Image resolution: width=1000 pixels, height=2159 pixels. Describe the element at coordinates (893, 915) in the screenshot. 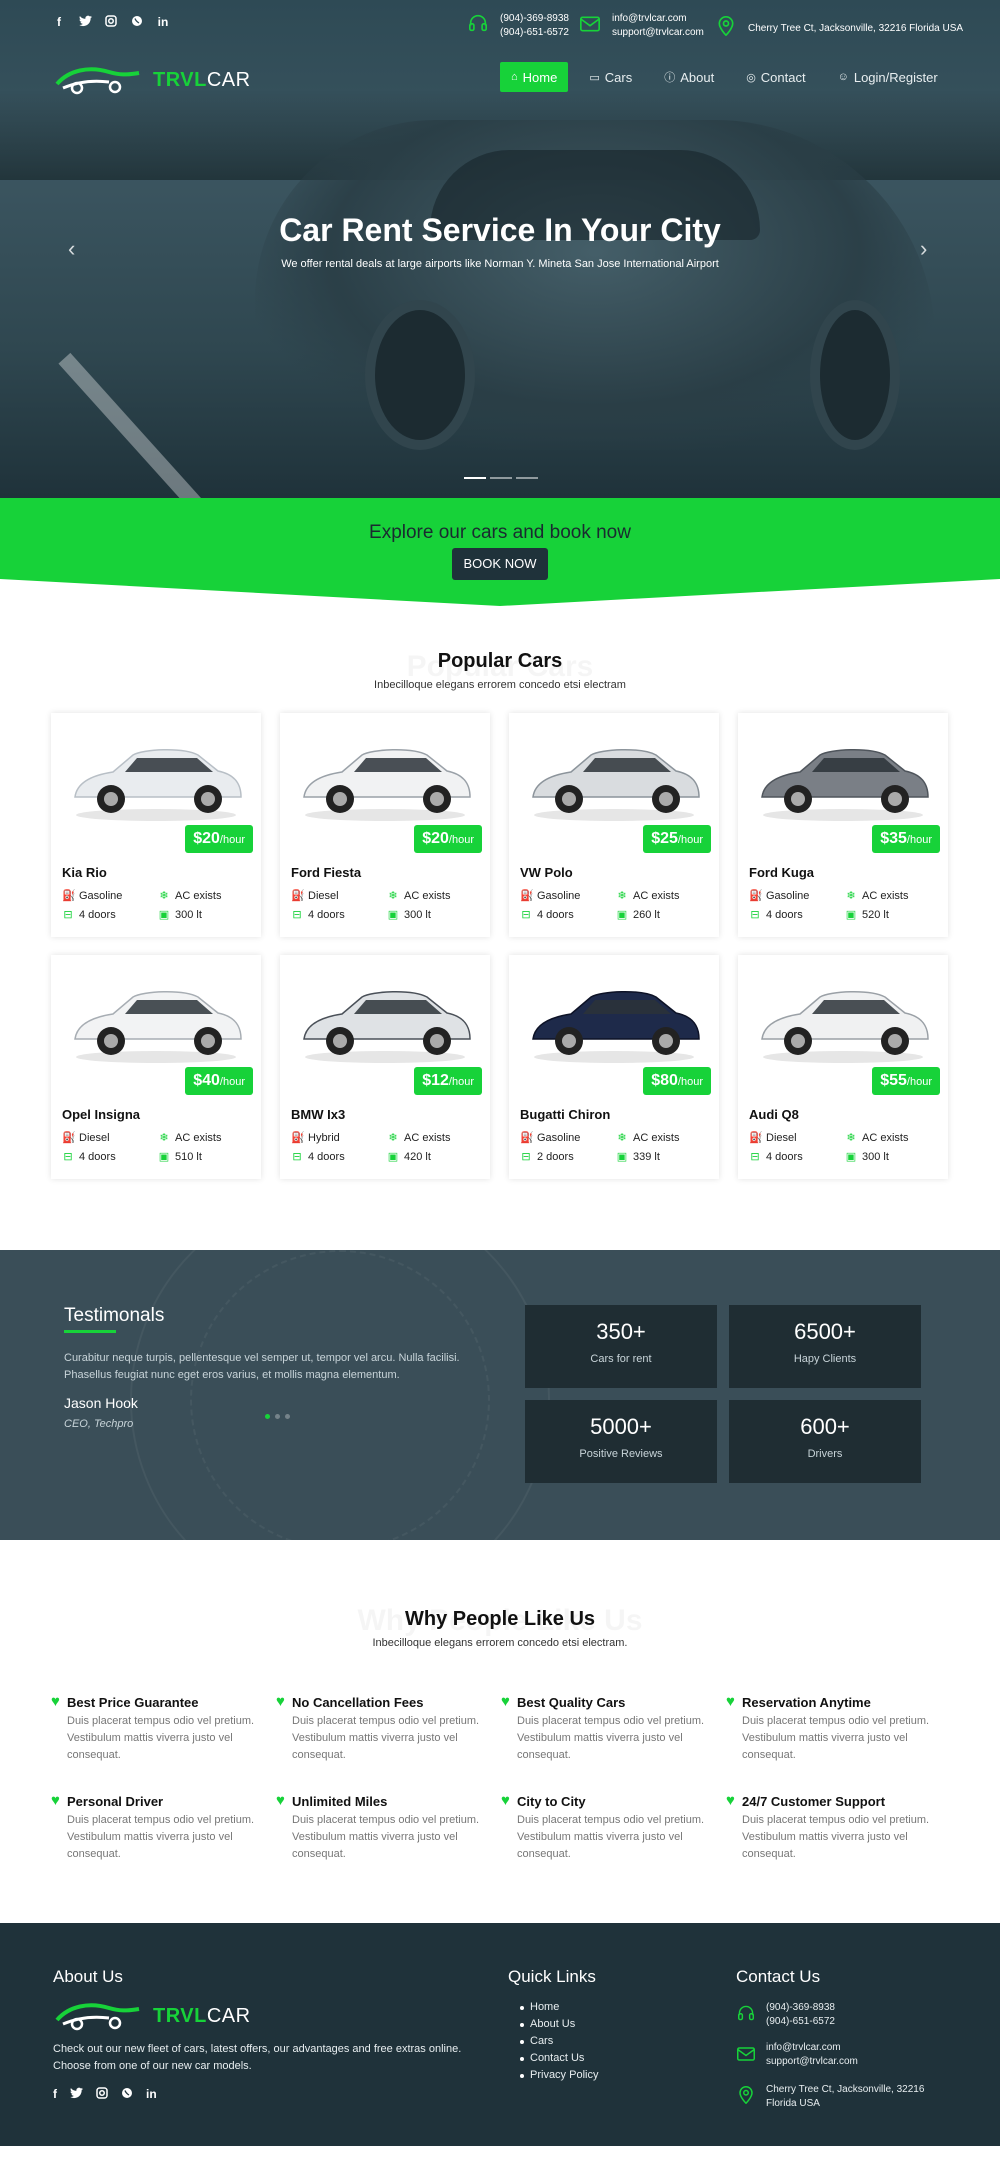

I see `spec-trunk: ▣ 520 lt` at that location.